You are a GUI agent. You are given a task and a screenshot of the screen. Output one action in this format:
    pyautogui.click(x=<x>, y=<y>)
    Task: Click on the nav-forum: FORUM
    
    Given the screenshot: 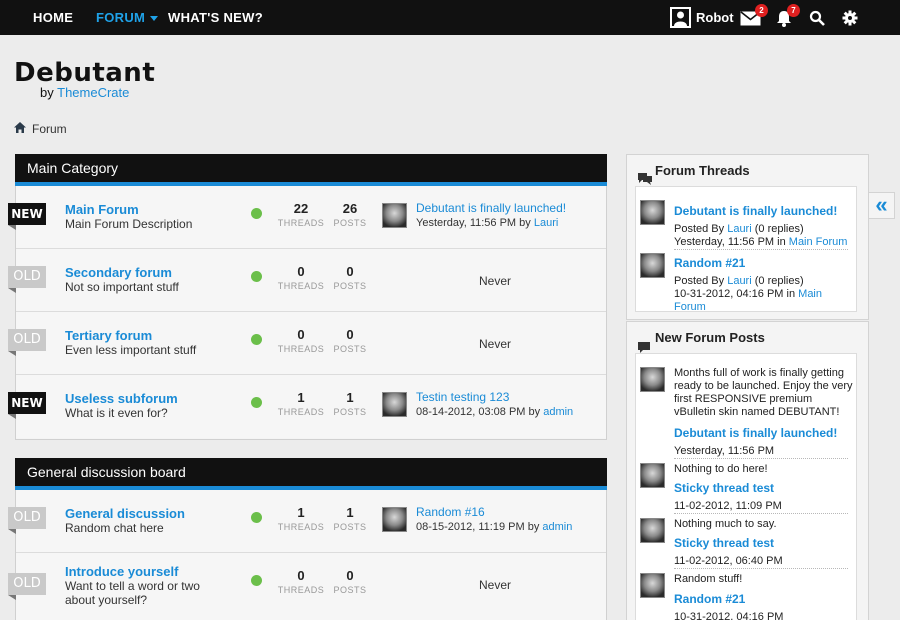 What is the action you would take?
    pyautogui.click(x=127, y=17)
    